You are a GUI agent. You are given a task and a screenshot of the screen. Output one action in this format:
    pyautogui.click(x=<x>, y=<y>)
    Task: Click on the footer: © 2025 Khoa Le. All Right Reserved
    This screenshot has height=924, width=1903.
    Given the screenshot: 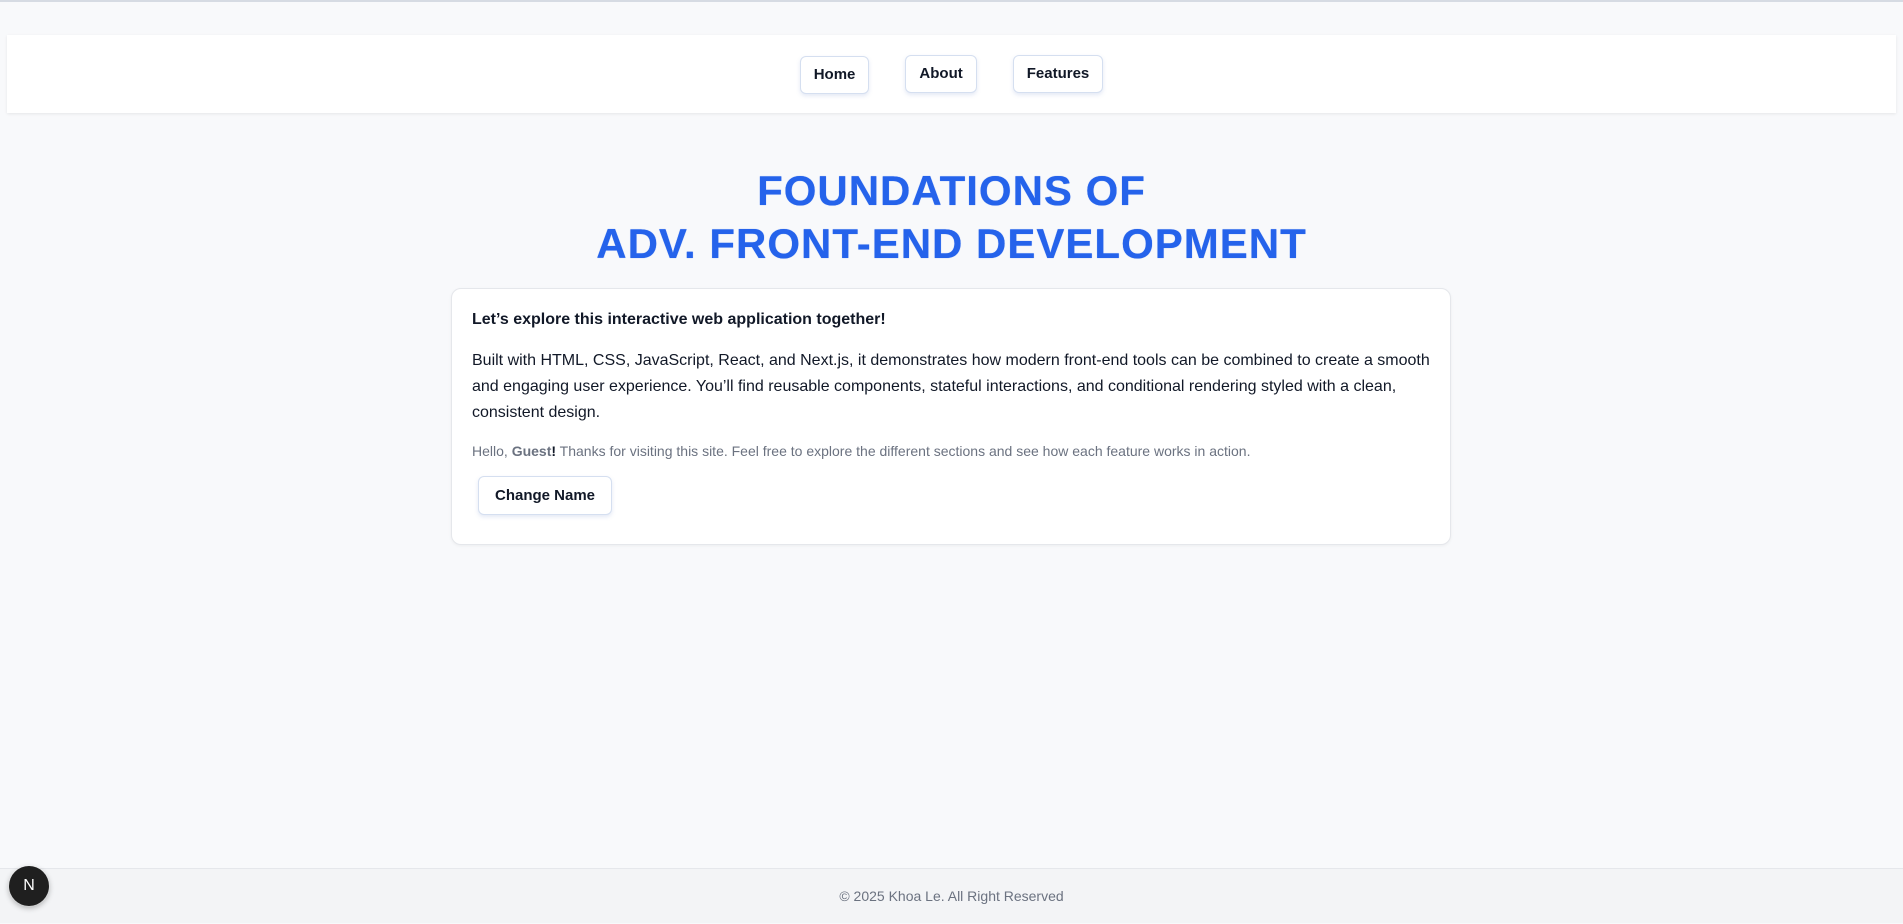 What is the action you would take?
    pyautogui.click(x=951, y=895)
    